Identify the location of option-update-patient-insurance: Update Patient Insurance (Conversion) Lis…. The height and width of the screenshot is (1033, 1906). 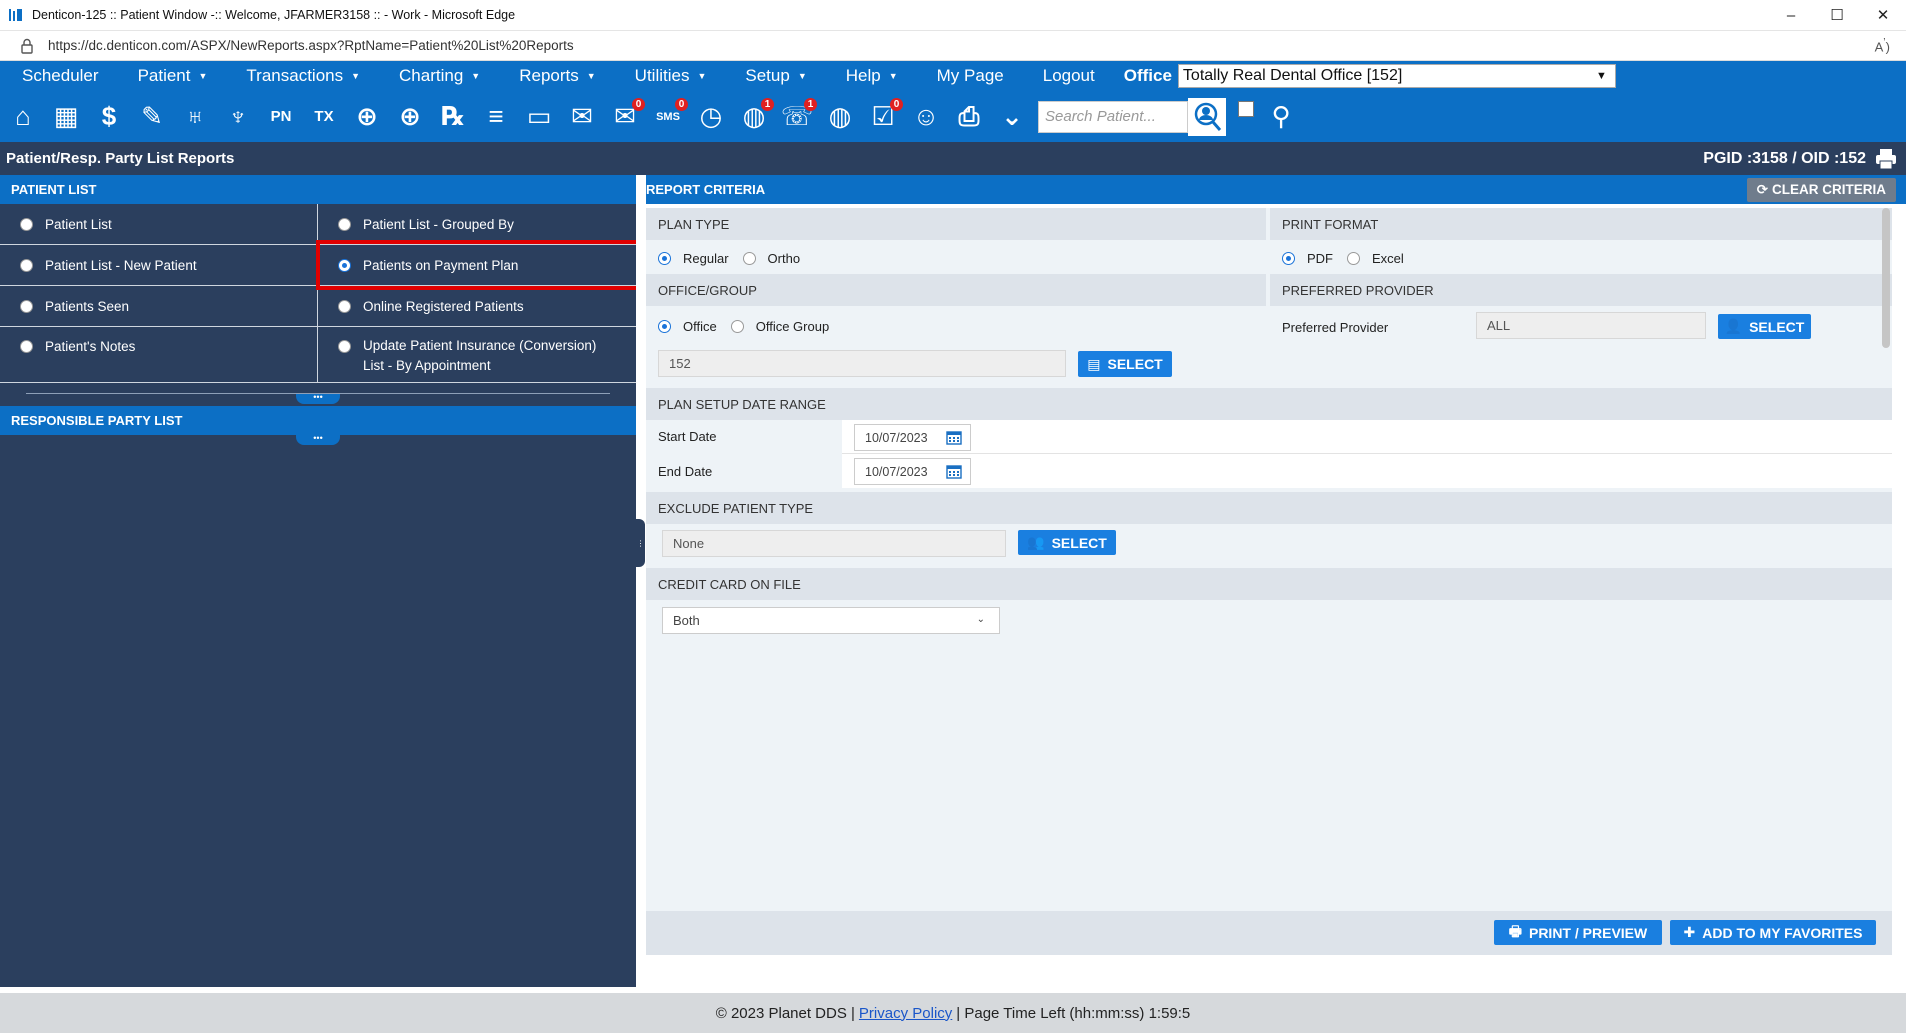
(477, 355).